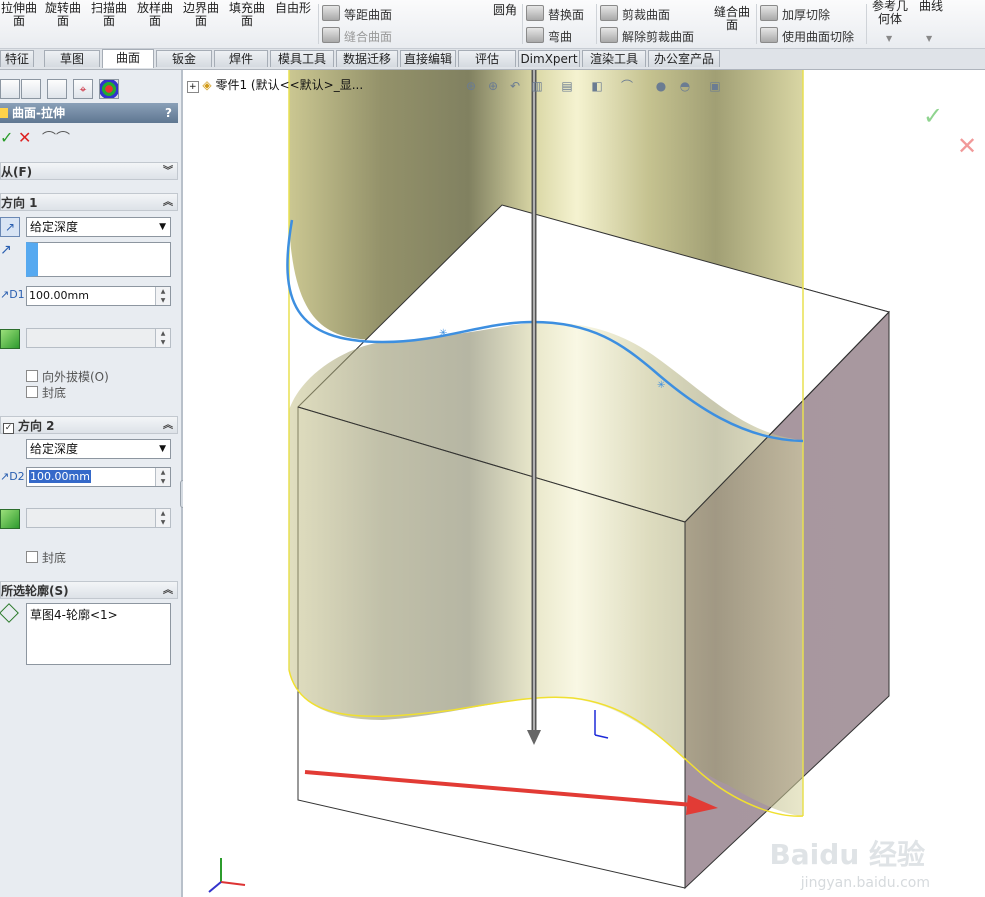 The width and height of the screenshot is (985, 897). Describe the element at coordinates (865, 883) in the screenshot. I see `watermark-url: jingyan.baidu.com` at that location.